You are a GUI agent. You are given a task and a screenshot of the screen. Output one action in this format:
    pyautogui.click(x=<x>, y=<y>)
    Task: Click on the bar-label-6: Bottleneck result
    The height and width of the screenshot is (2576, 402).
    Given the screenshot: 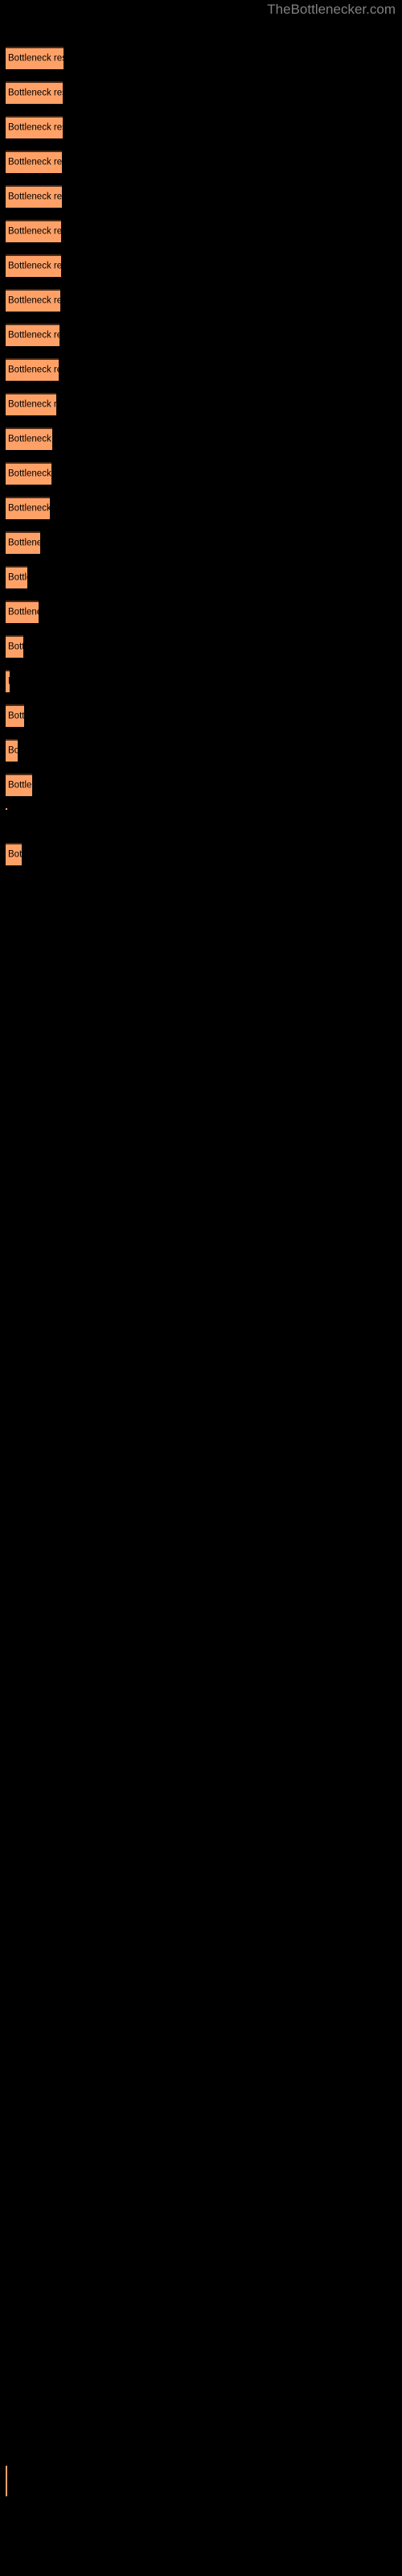 What is the action you would take?
    pyautogui.click(x=34, y=231)
    